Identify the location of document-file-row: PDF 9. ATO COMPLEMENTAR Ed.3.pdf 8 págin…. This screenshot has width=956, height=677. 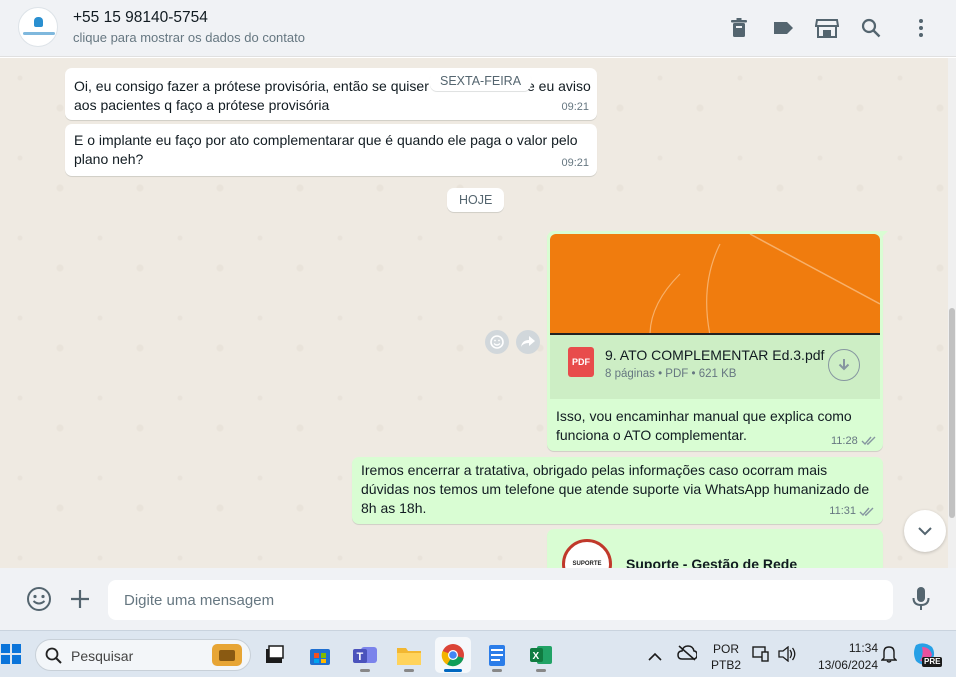
(715, 367).